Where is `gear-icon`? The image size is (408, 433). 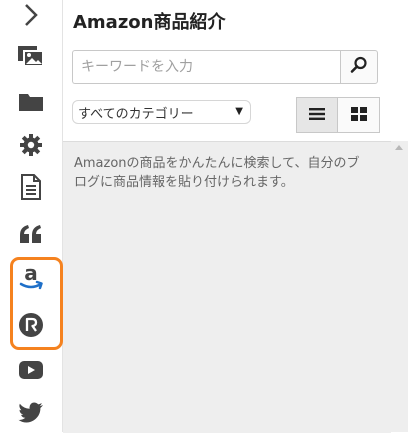
gear-icon is located at coordinates (31, 145).